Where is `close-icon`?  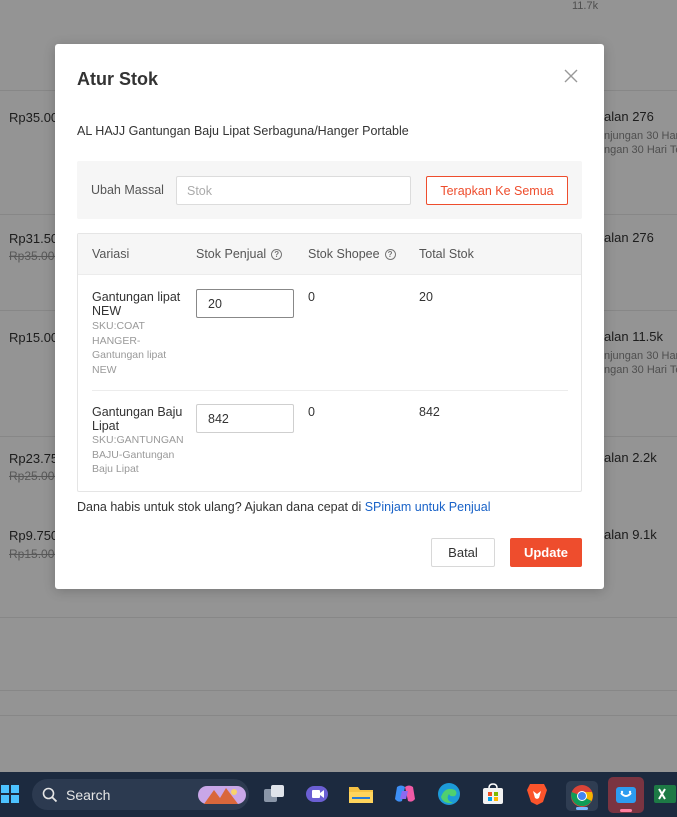
close-icon is located at coordinates (571, 76).